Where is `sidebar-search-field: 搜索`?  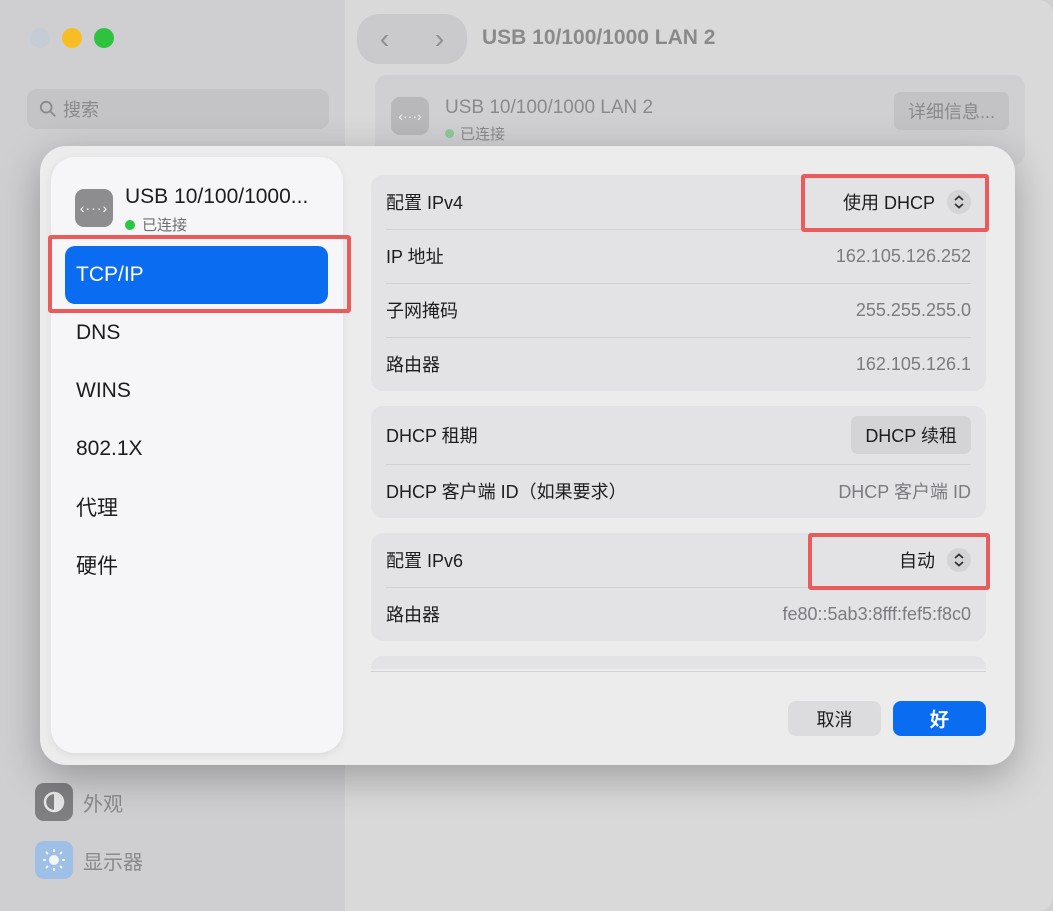 sidebar-search-field: 搜索 is located at coordinates (178, 109).